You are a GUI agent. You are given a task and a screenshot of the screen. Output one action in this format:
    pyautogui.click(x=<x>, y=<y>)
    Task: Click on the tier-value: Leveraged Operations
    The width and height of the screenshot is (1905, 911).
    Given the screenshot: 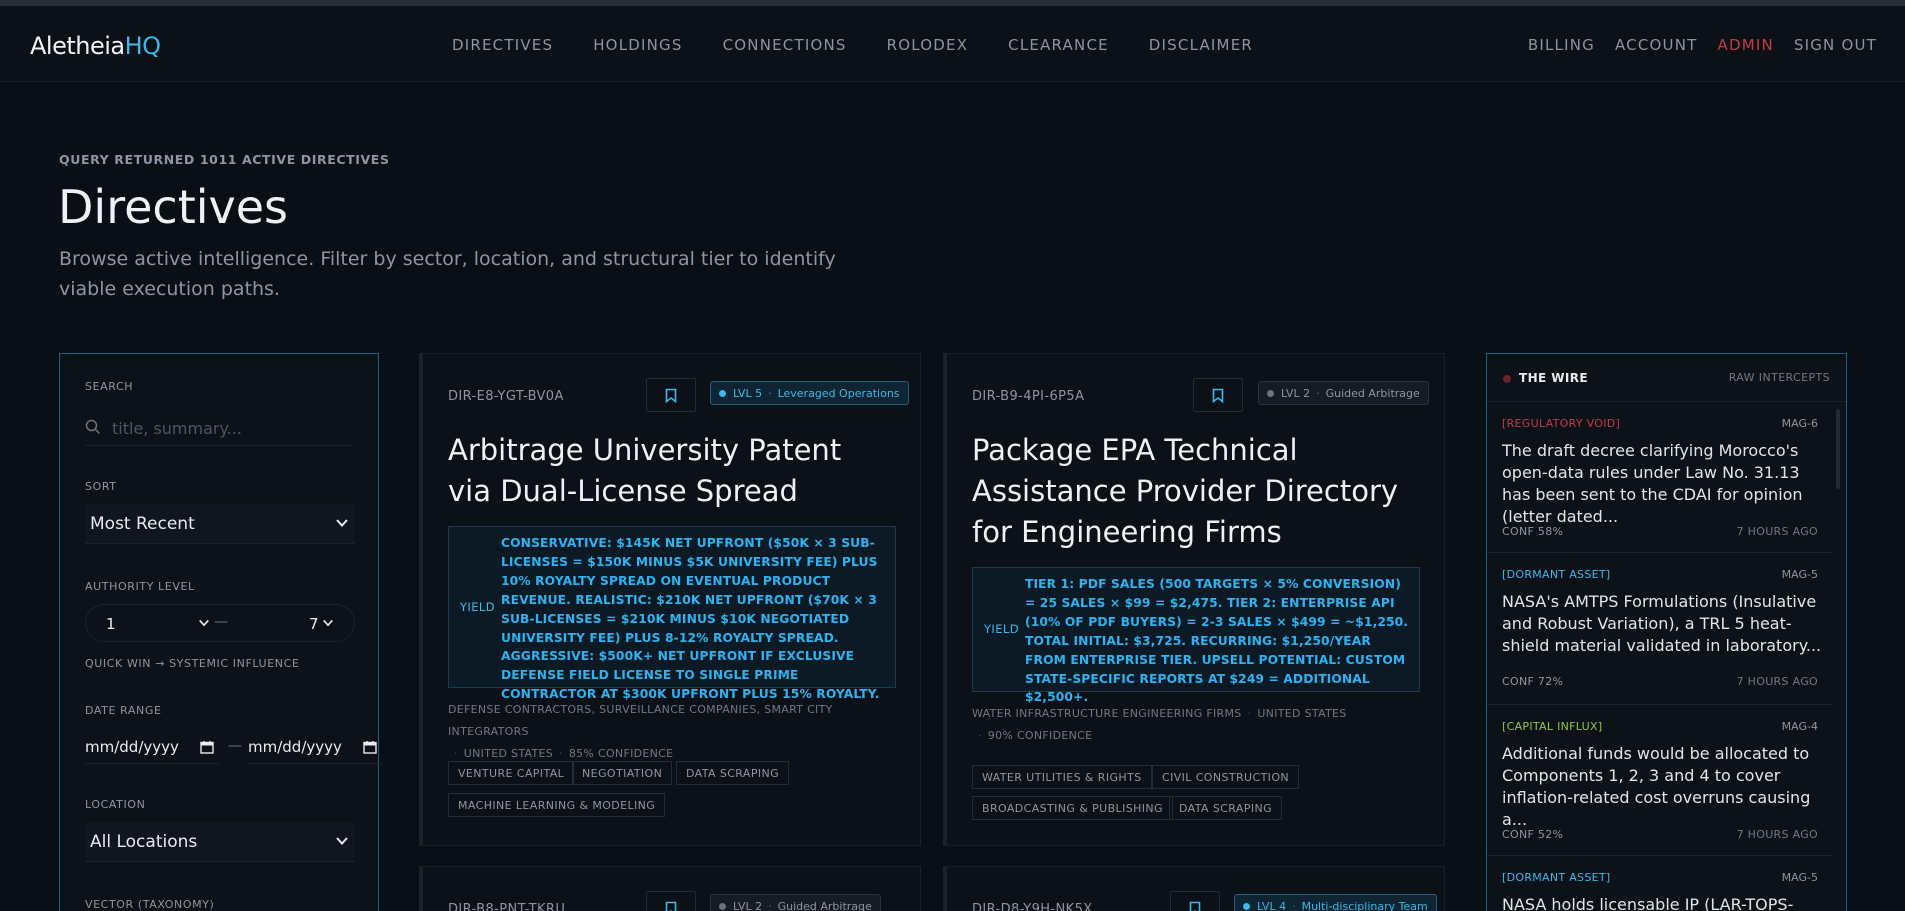 What is the action you would take?
    pyautogui.click(x=838, y=393)
    